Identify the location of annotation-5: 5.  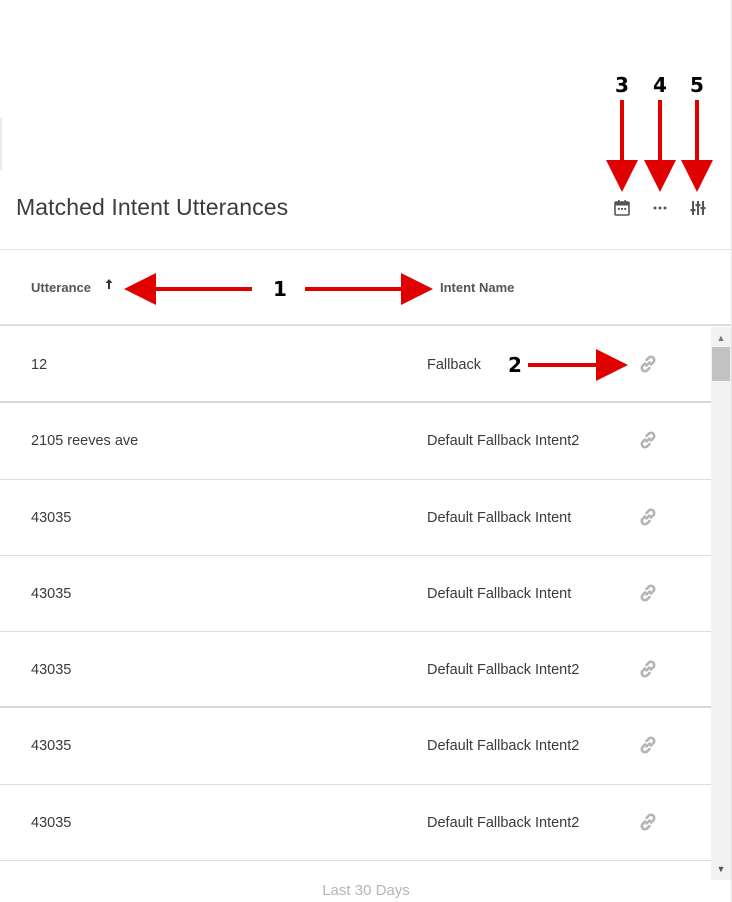
(697, 85).